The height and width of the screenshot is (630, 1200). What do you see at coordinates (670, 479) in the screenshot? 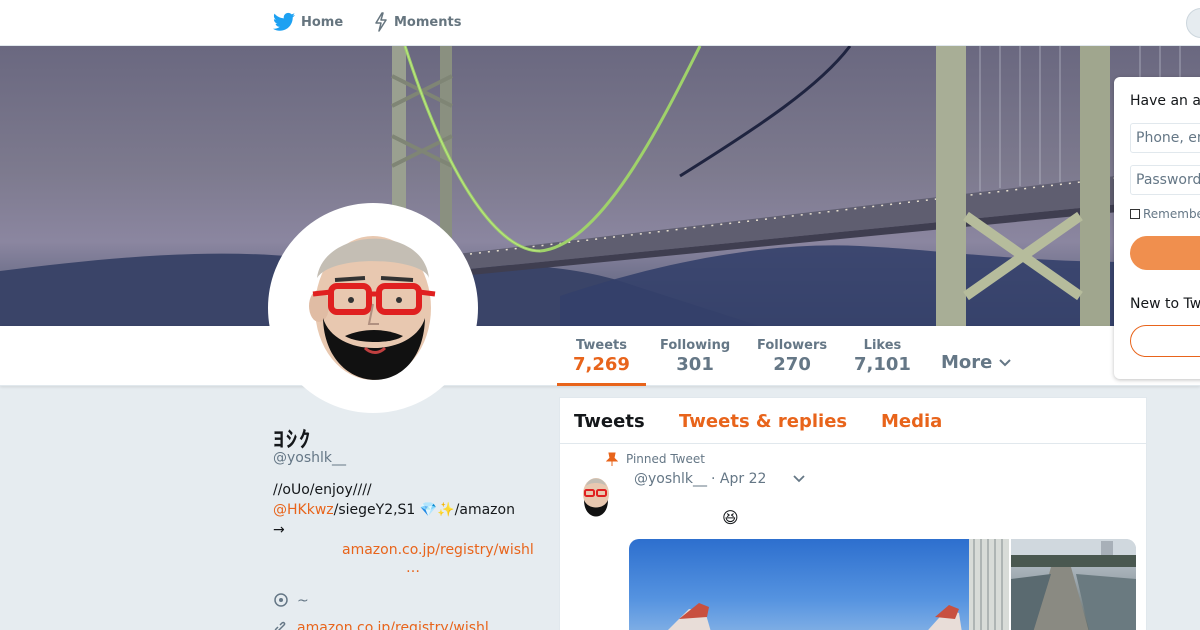
I see `tweet-handle: @yoshlk__` at bounding box center [670, 479].